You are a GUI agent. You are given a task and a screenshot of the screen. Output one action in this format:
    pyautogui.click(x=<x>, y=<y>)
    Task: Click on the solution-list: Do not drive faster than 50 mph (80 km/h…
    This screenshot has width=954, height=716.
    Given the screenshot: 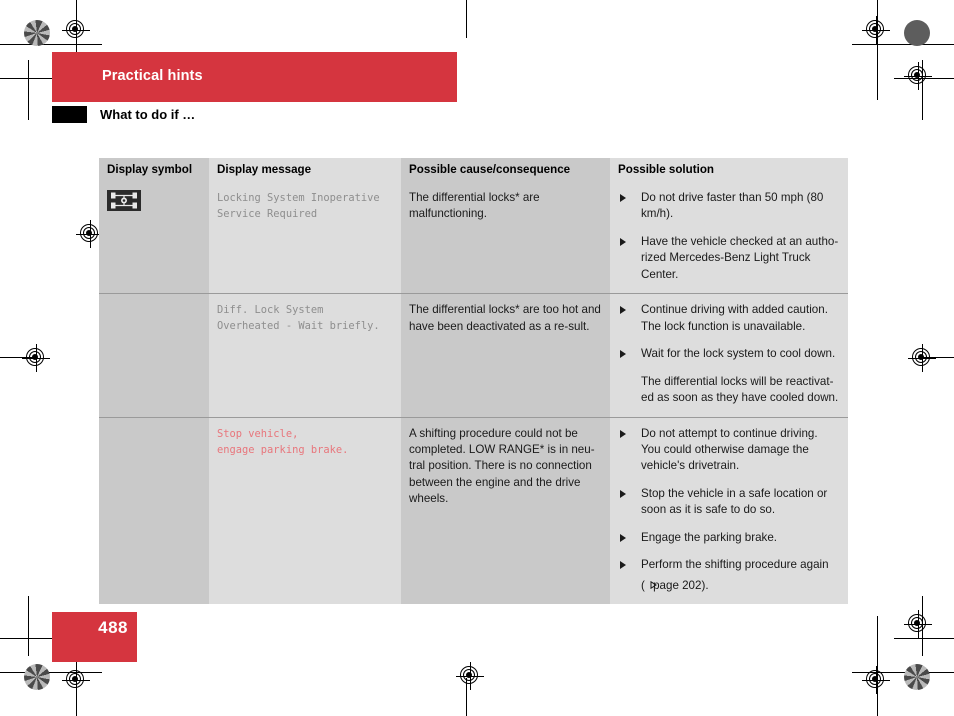 What is the action you would take?
    pyautogui.click(x=729, y=236)
    